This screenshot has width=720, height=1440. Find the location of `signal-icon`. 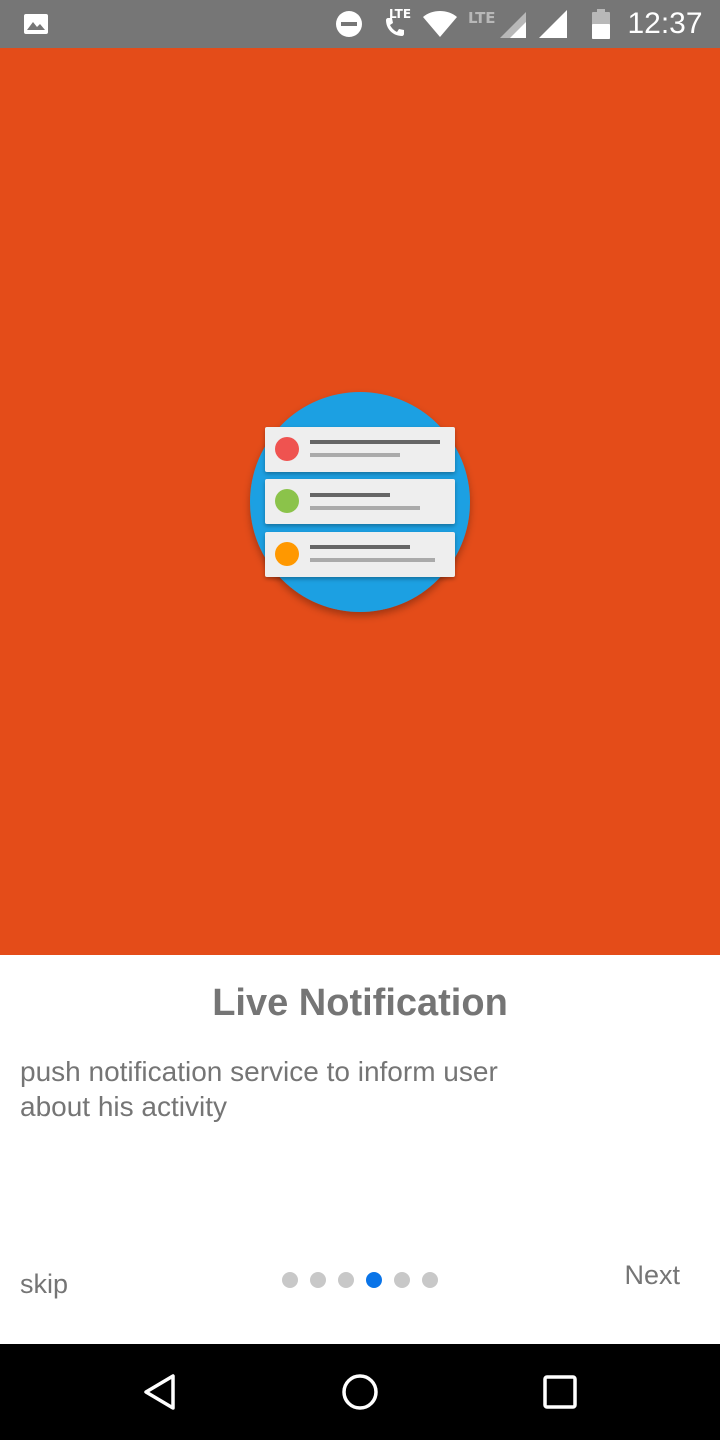

signal-icon is located at coordinates (553, 24).